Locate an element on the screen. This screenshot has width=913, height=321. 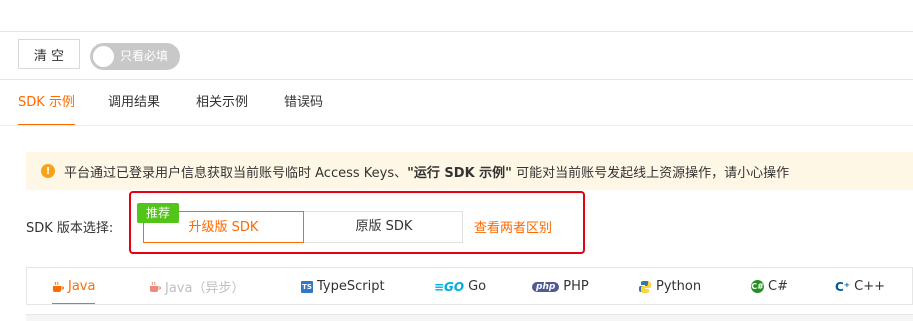
tab-bar: SDK 示例 调用结果 相关示例 错误码 is located at coordinates (456, 103).